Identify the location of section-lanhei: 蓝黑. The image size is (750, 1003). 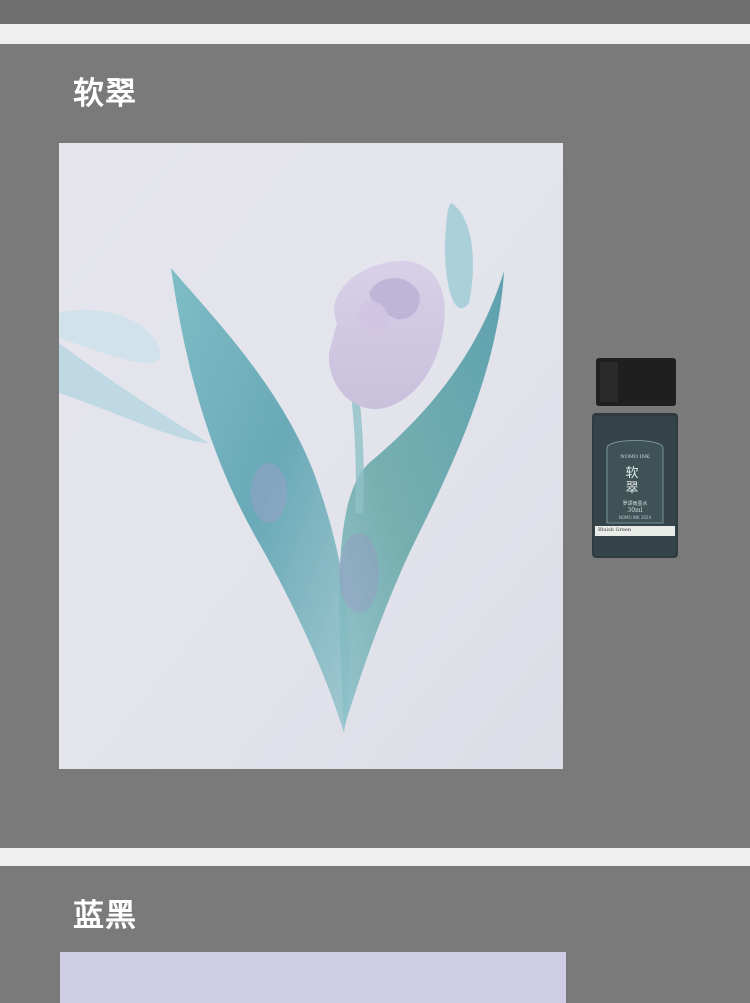
(375, 934).